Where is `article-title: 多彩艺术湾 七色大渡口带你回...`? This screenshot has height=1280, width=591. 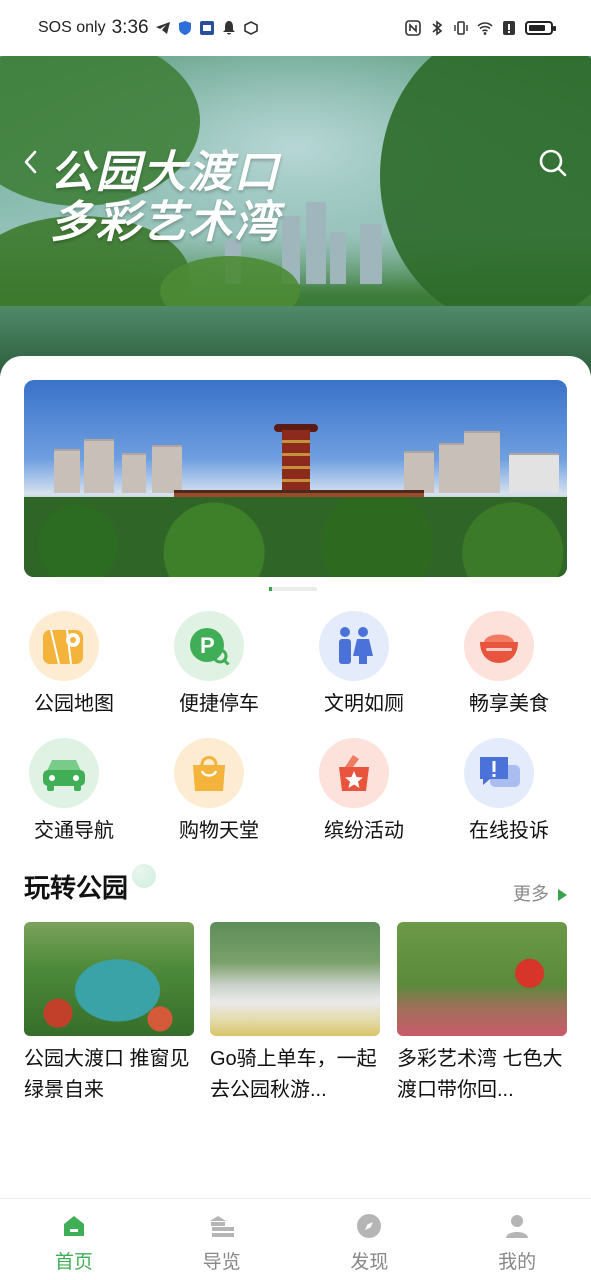 article-title: 多彩艺术湾 七色大渡口带你回... is located at coordinates (480, 1074).